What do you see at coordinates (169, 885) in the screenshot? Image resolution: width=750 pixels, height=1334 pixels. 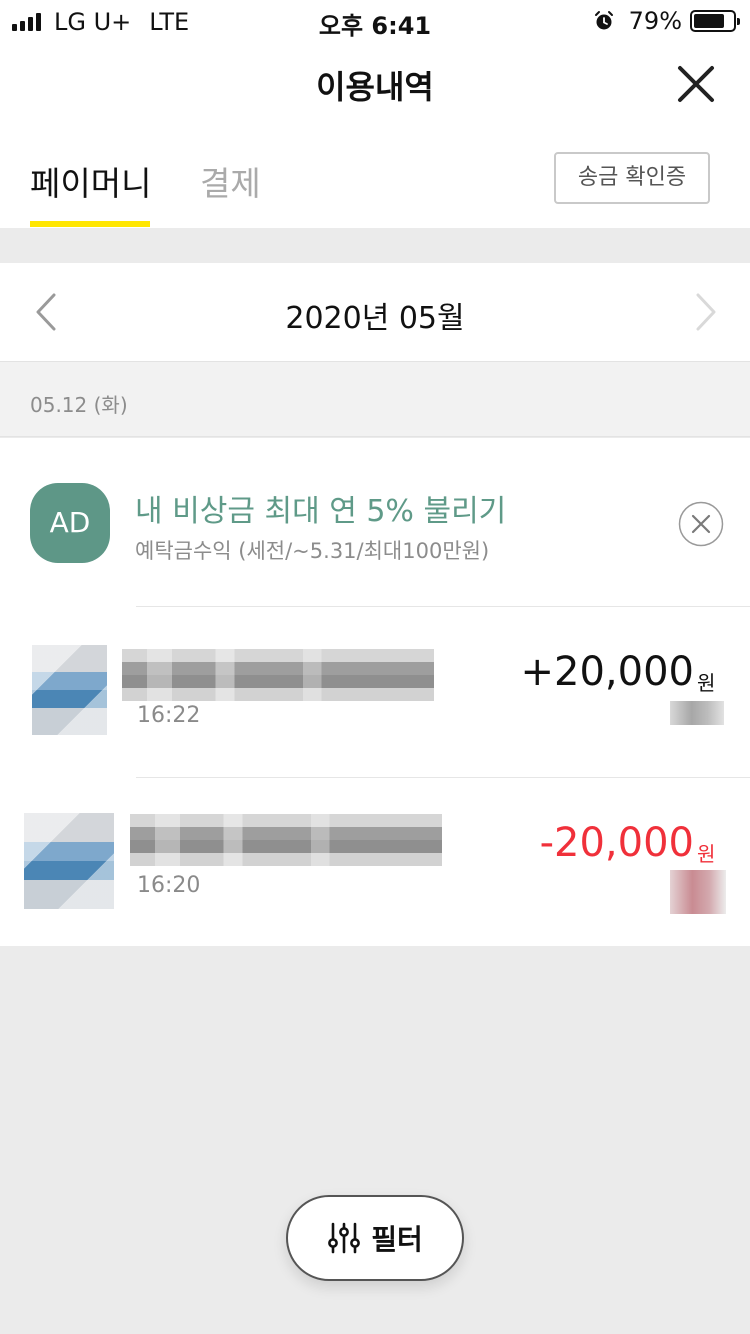 I see `transaction-time: 16:20` at bounding box center [169, 885].